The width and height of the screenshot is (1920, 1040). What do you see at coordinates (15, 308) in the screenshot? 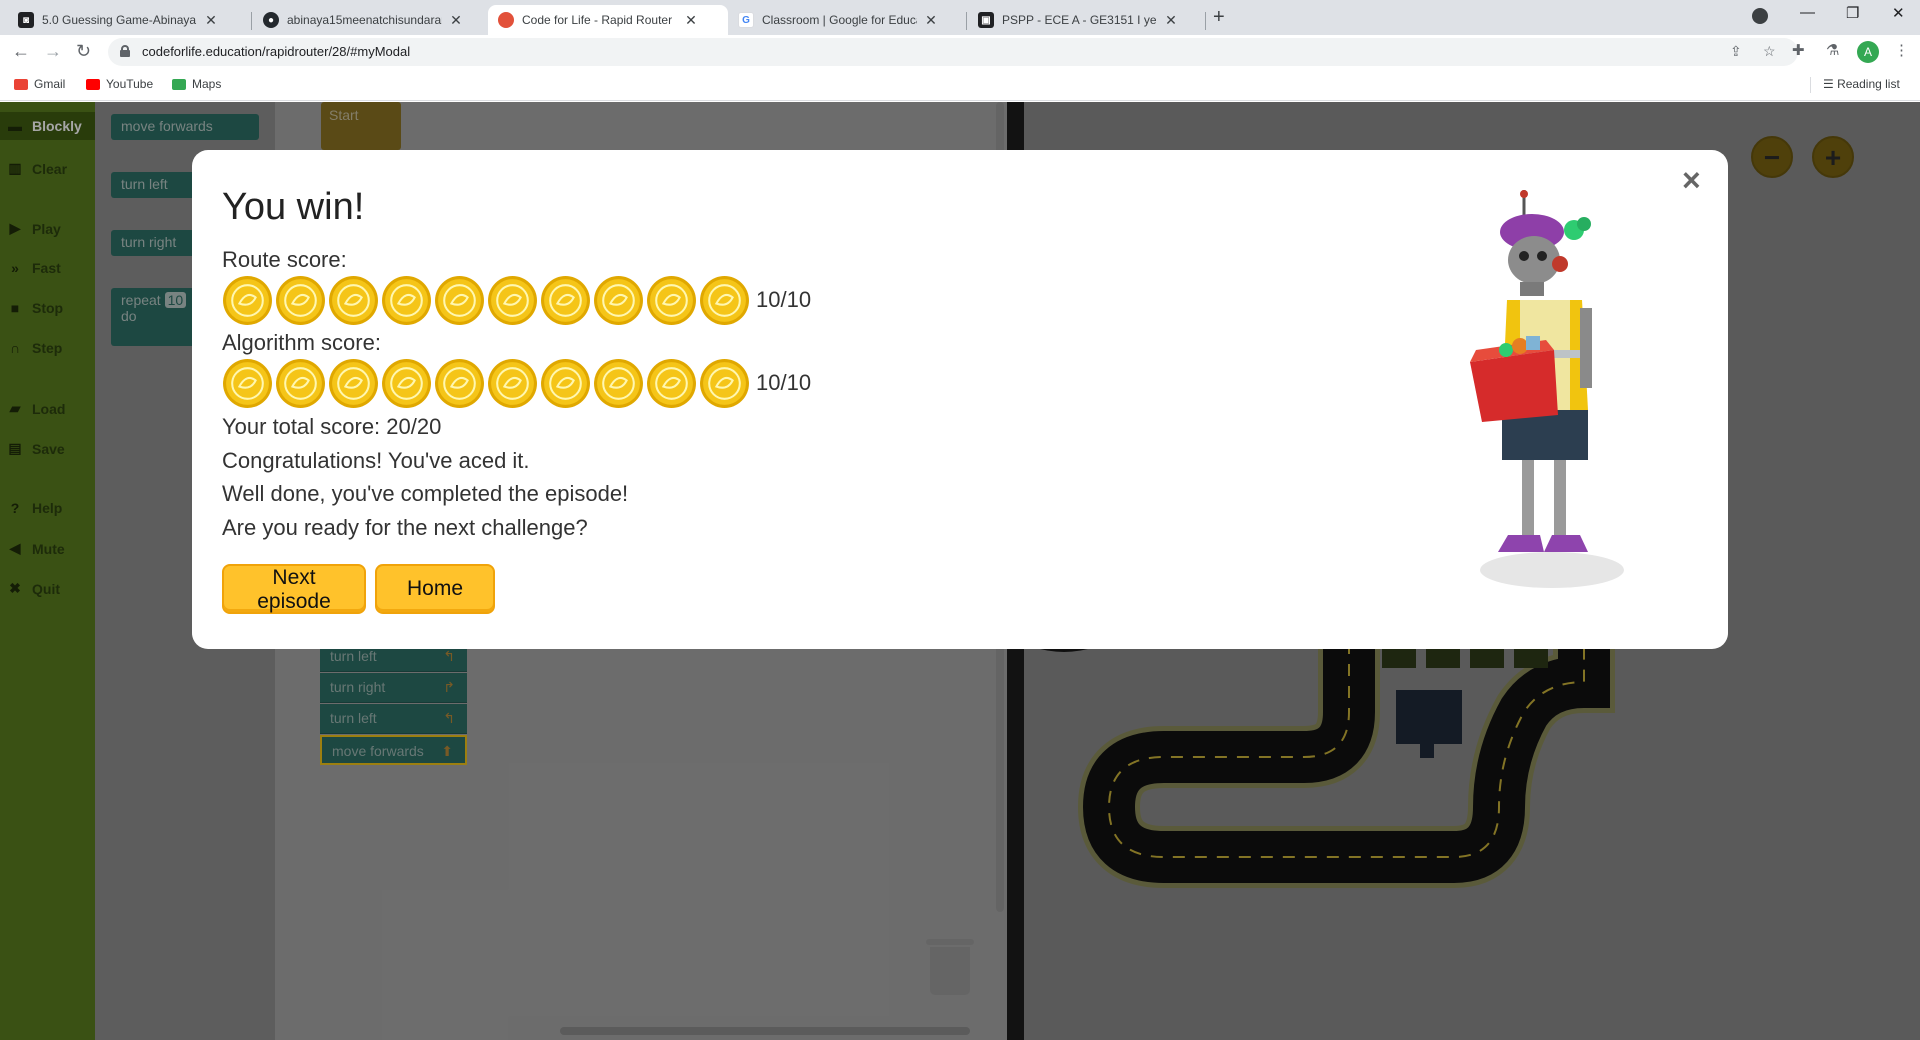
I see `stop-icon: ■` at bounding box center [15, 308].